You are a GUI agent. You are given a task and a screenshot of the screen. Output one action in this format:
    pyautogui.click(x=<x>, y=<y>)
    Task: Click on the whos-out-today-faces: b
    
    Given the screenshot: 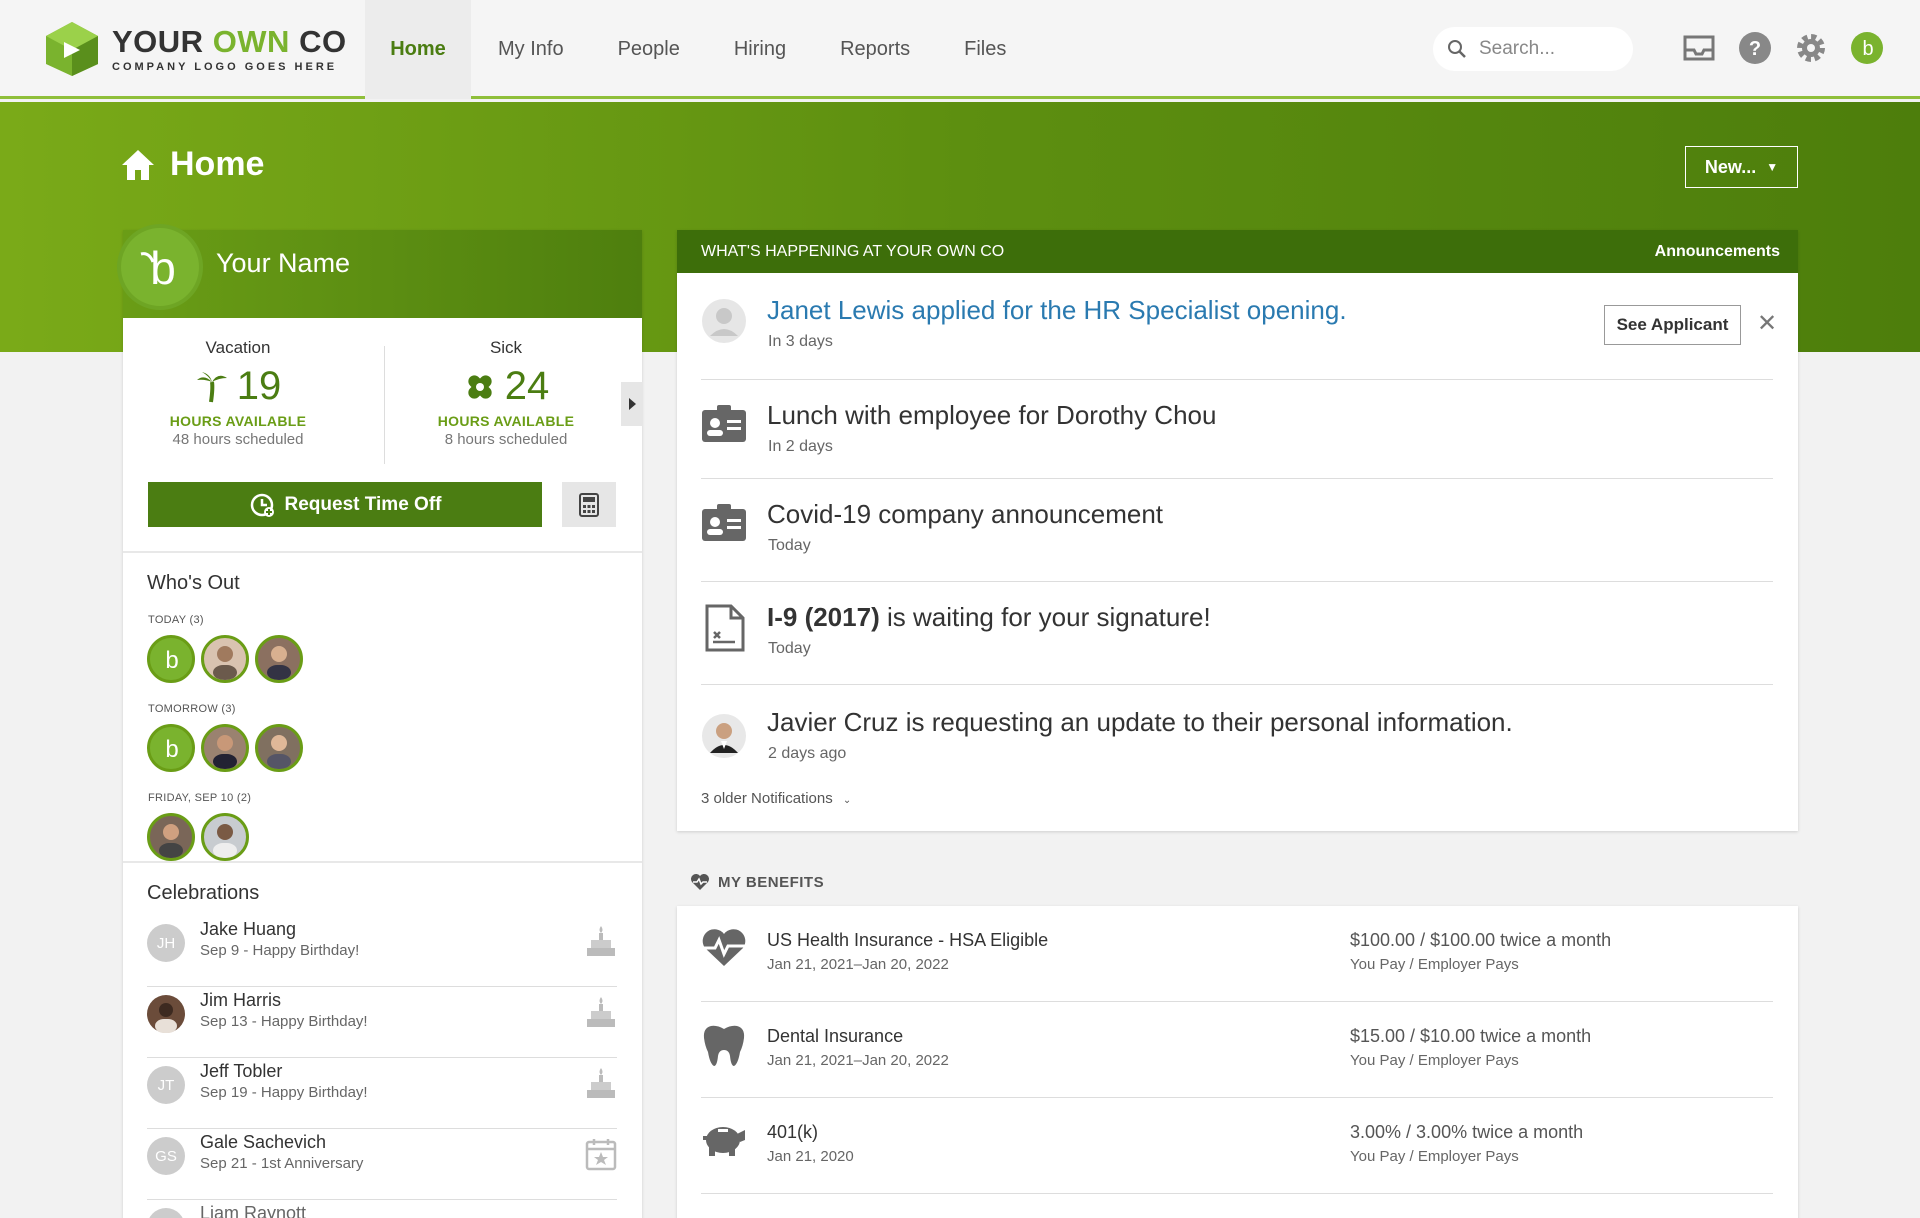 What is the action you would take?
    pyautogui.click(x=225, y=659)
    